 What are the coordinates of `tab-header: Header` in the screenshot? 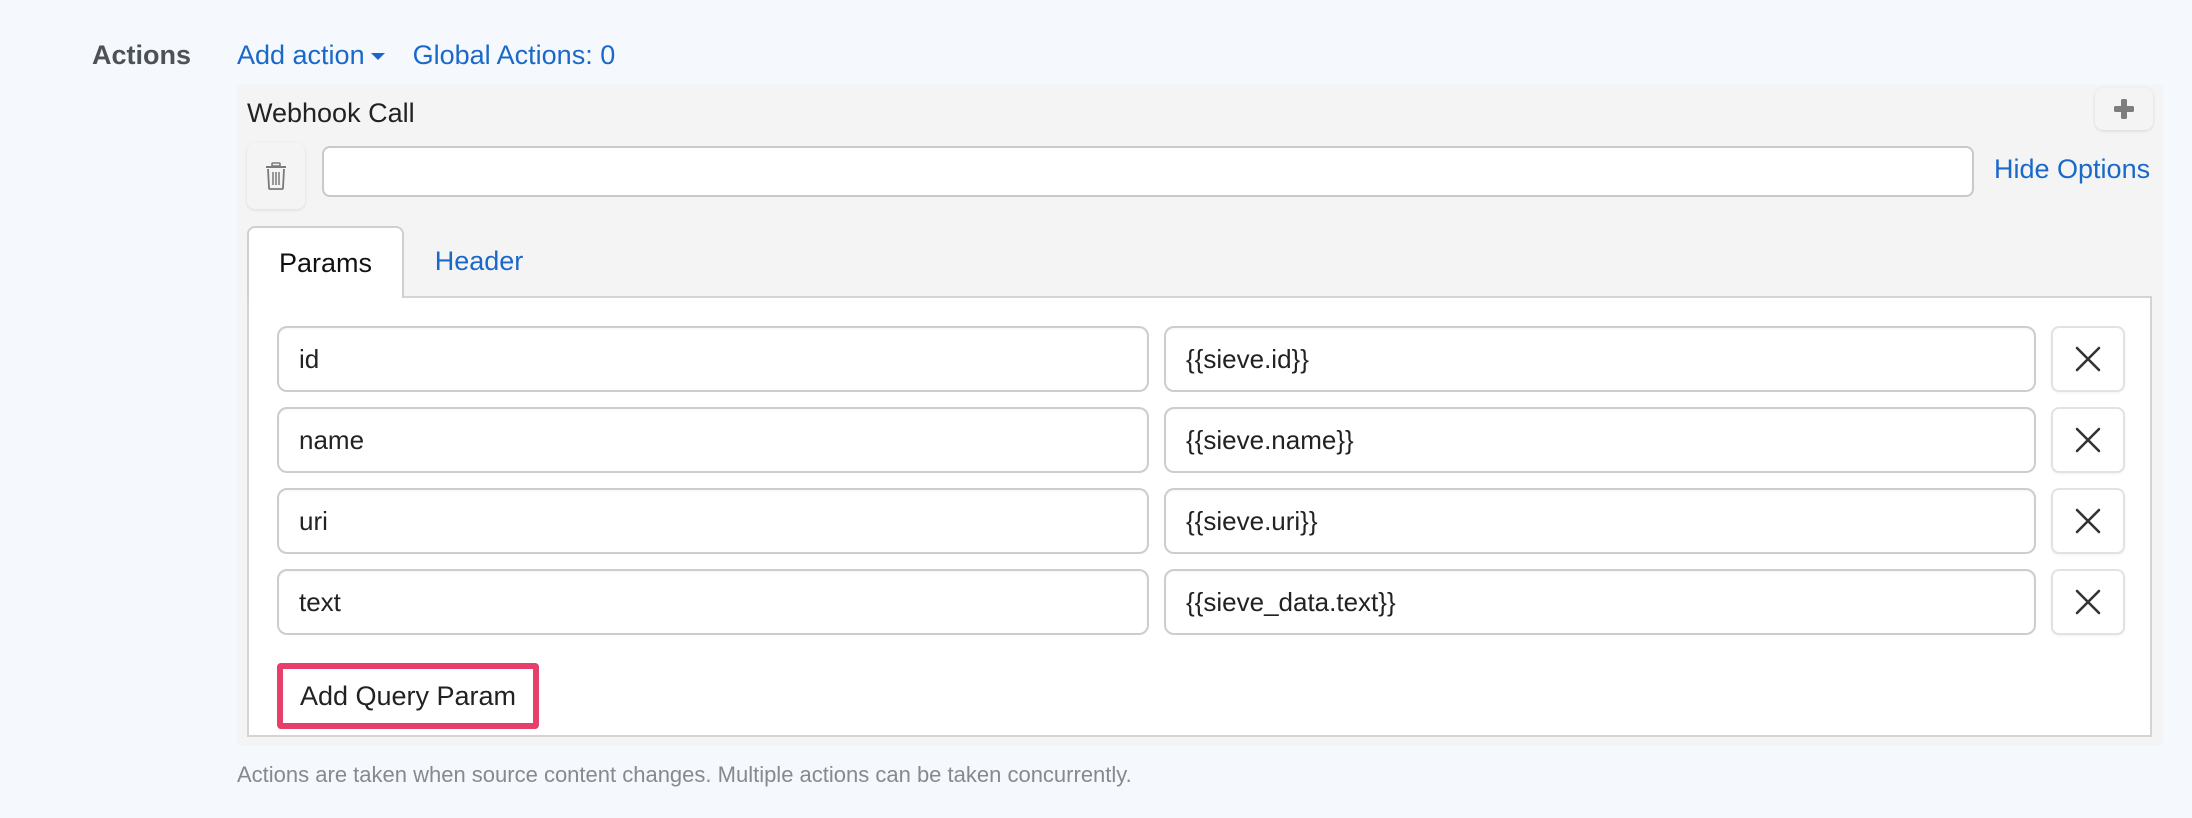 It's located at (479, 261).